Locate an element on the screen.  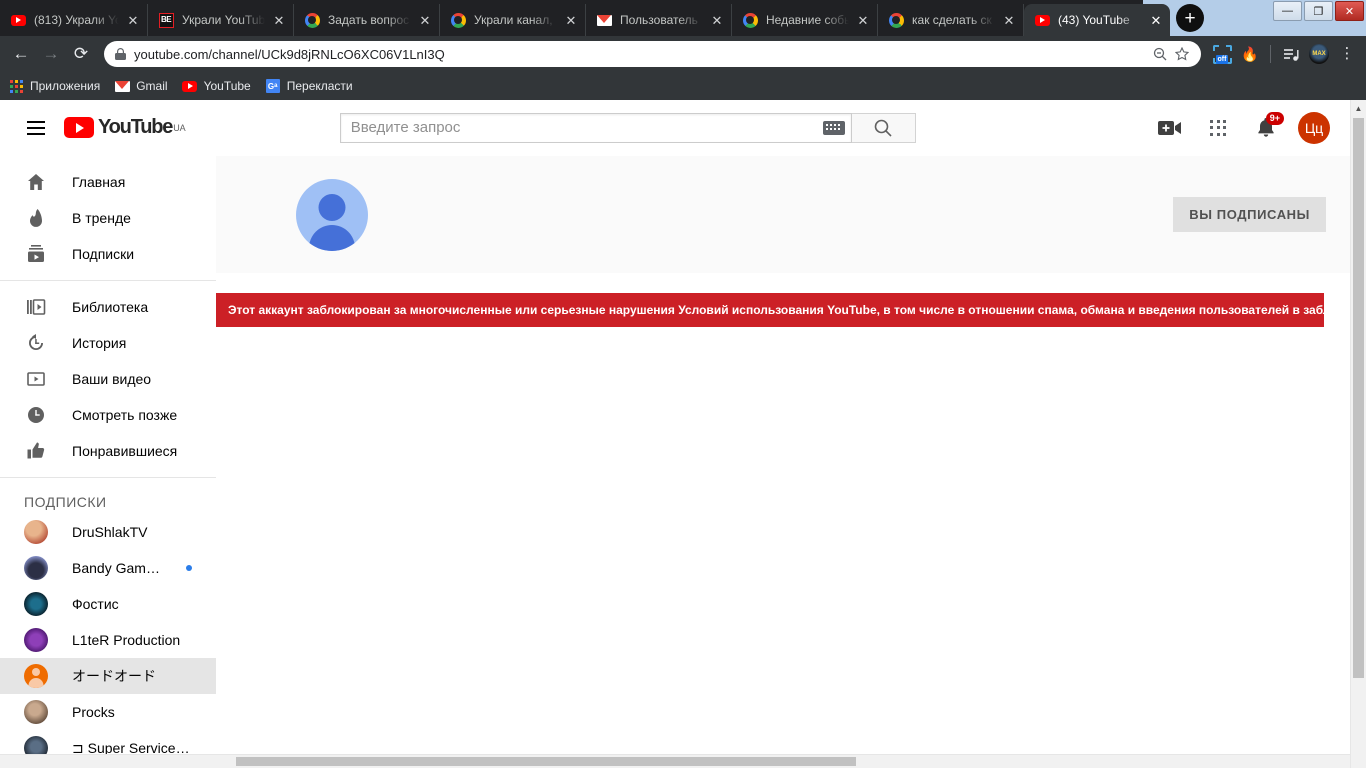
star-icon is located at coordinates (1182, 54).